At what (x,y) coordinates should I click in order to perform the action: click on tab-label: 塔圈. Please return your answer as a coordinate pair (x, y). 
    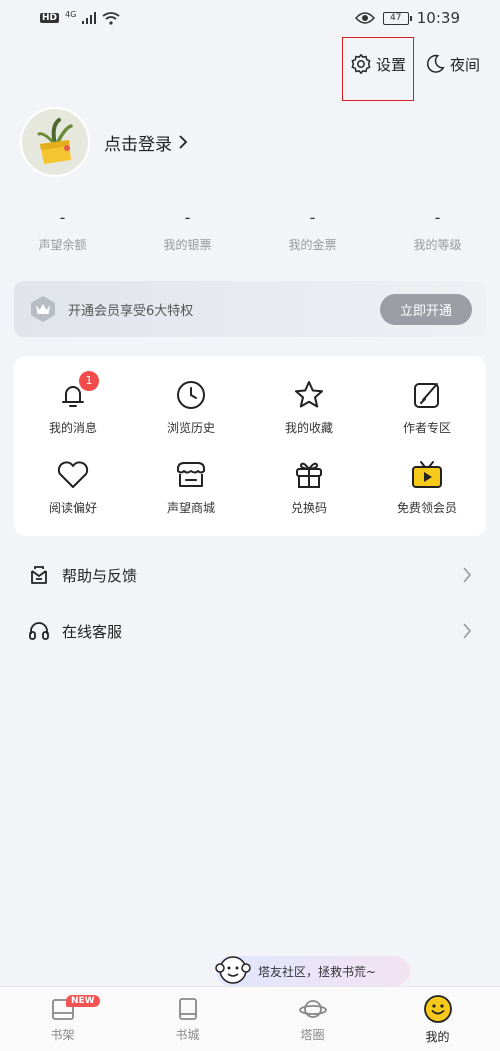
    Looking at the image, I should click on (312, 1034).